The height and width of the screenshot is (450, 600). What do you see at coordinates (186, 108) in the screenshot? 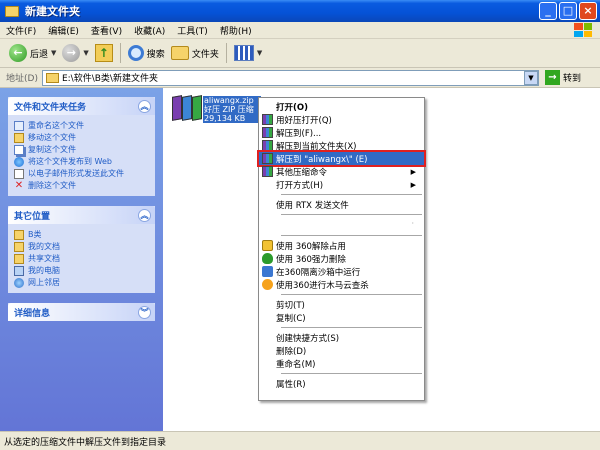
I see `rar-archive-icon` at bounding box center [186, 108].